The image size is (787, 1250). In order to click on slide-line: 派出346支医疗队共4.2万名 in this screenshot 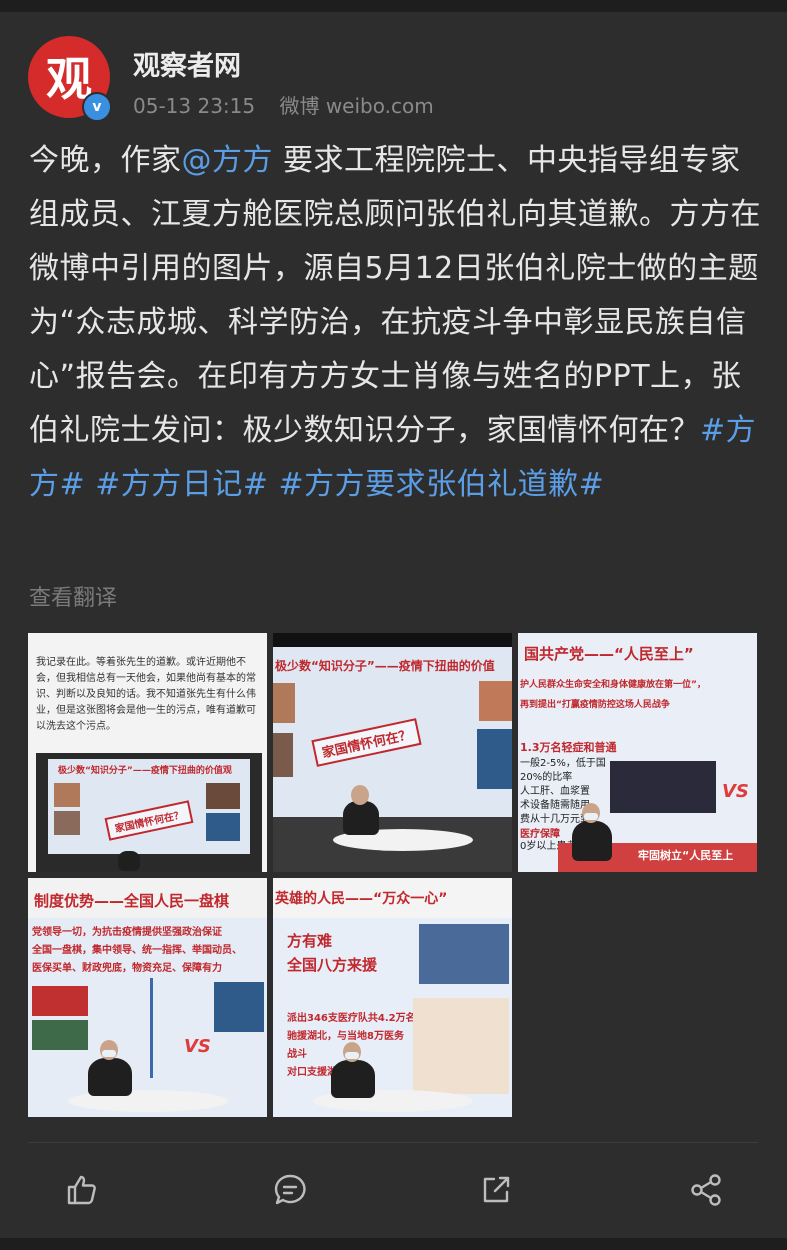, I will do `click(351, 1018)`.